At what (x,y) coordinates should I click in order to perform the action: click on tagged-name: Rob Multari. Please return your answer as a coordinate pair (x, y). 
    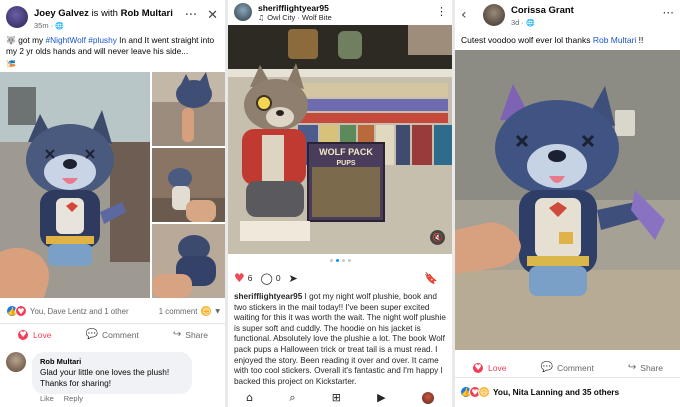
    Looking at the image, I should click on (147, 13).